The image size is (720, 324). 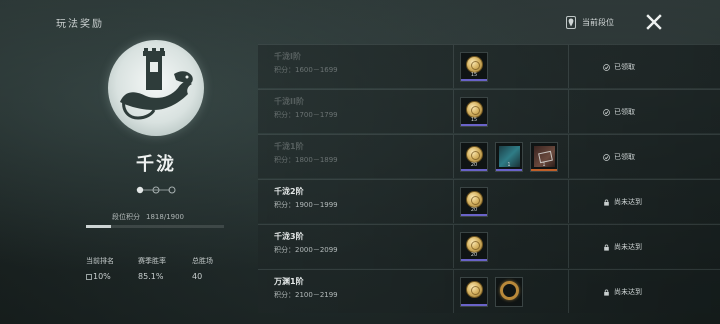 I want to click on rank-score-value: 1818/1900, so click(x=165, y=217).